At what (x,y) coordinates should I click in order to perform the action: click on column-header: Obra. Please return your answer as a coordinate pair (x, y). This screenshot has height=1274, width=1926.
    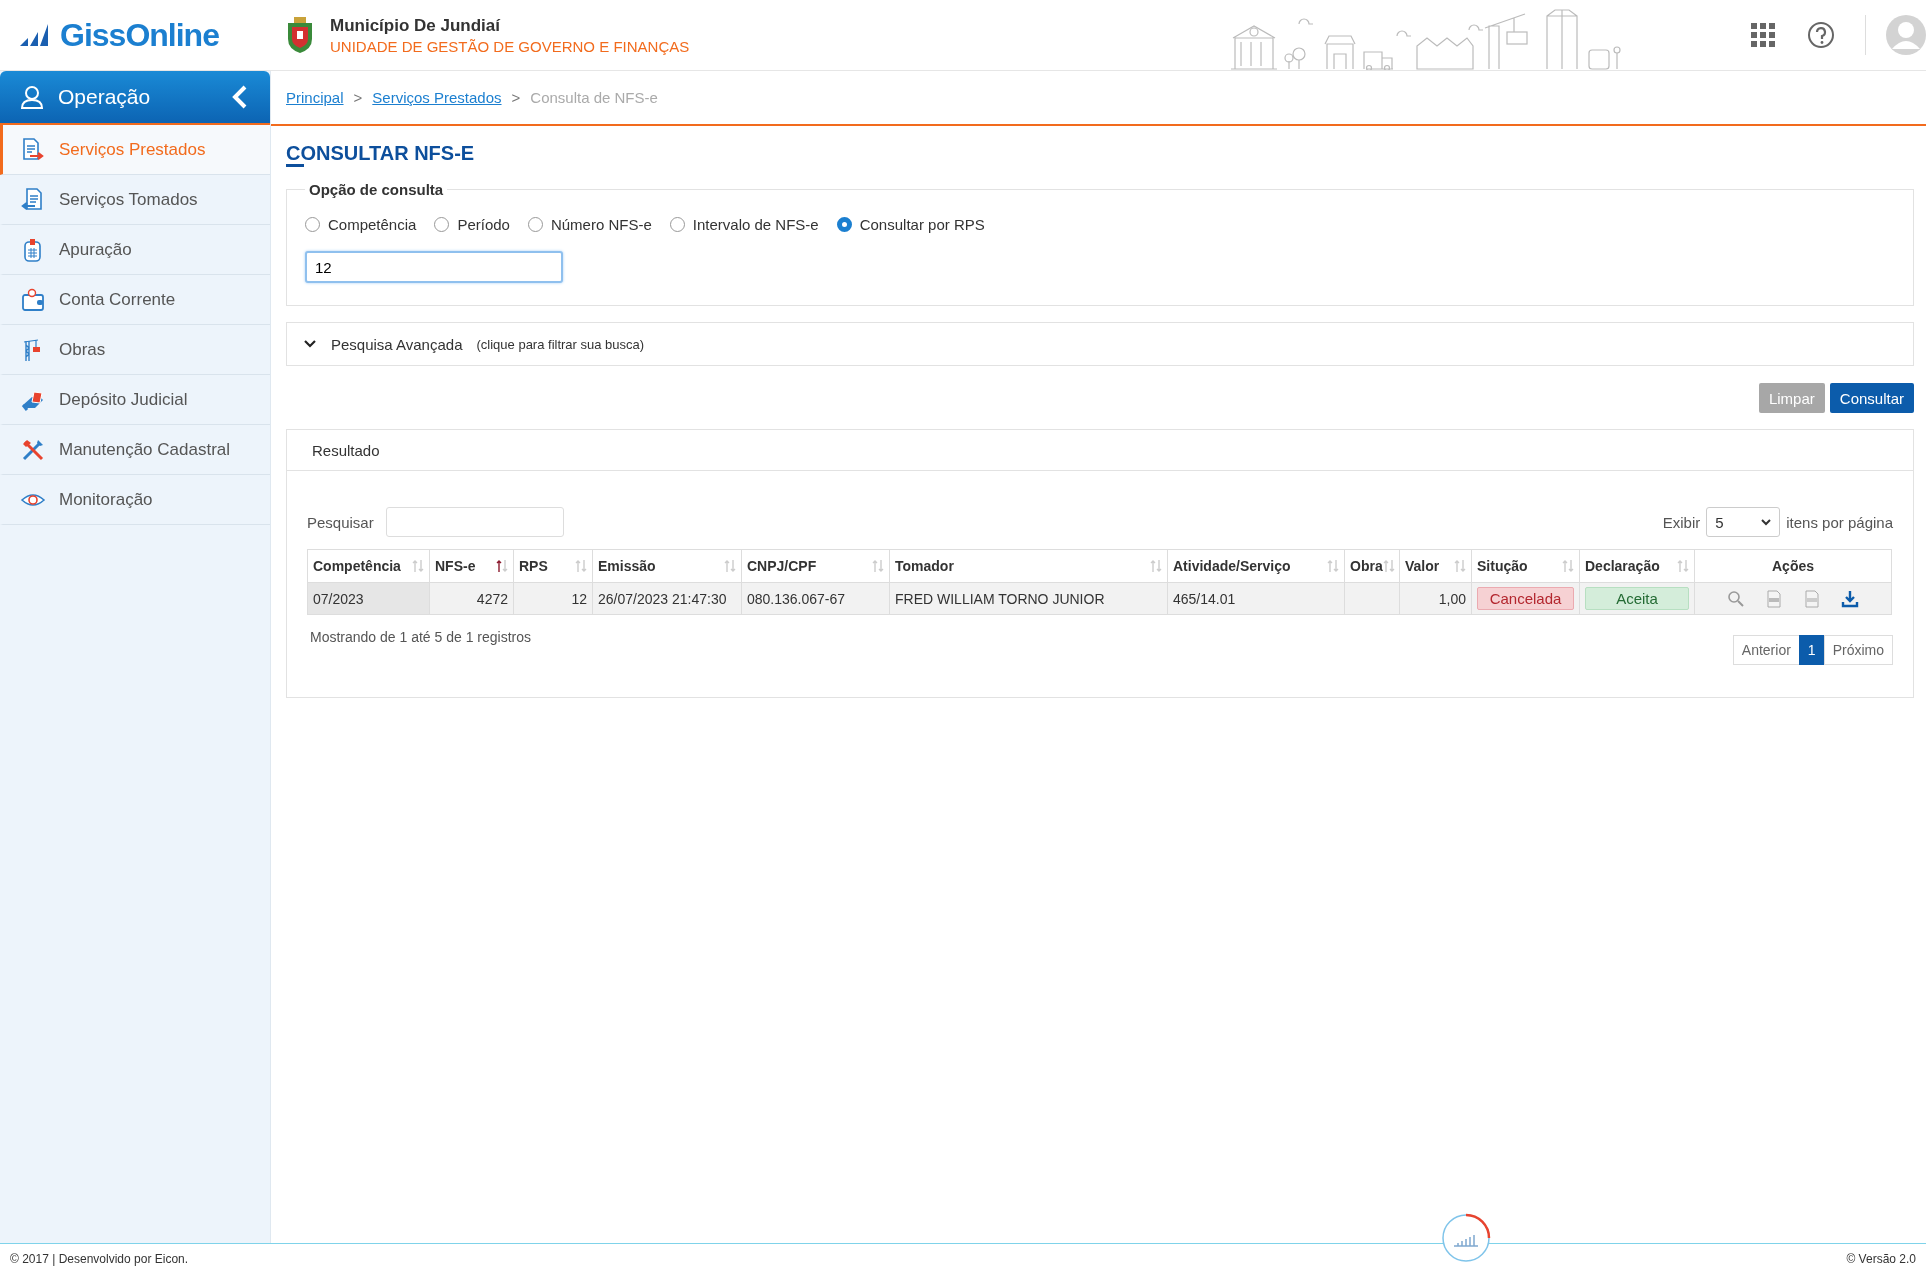
    Looking at the image, I should click on (1372, 566).